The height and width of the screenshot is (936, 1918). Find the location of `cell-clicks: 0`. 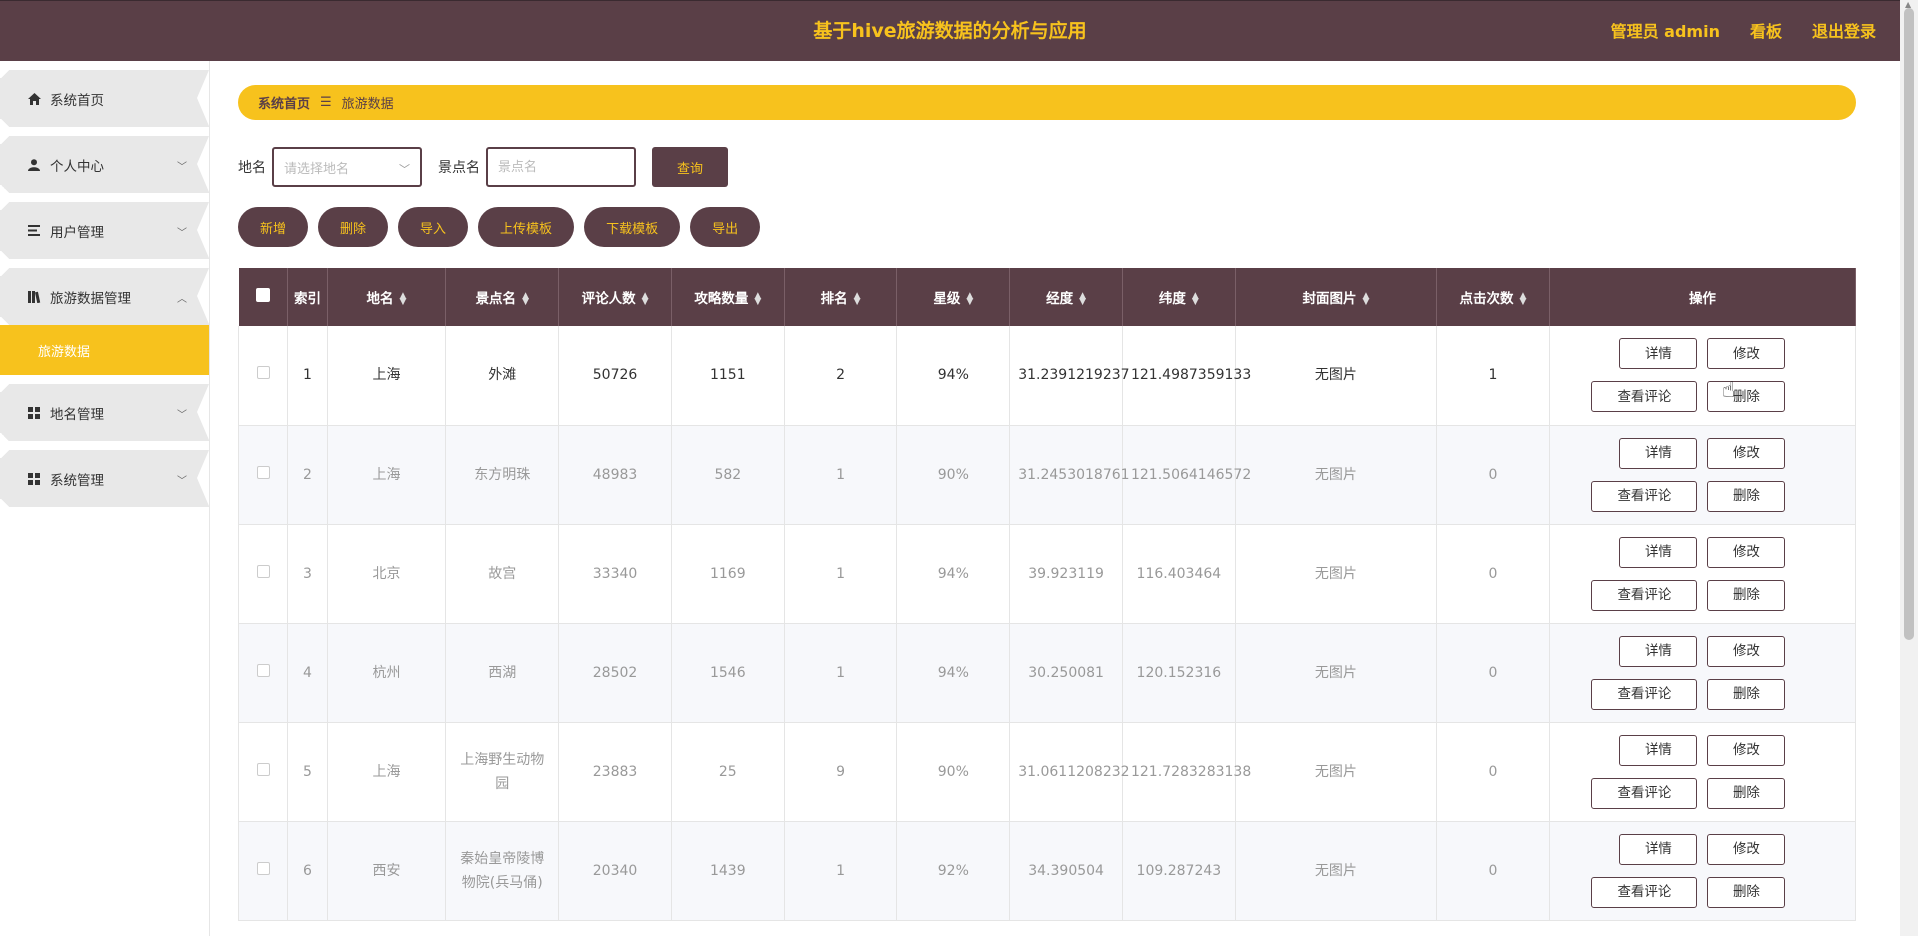

cell-clicks: 0 is located at coordinates (1493, 574).